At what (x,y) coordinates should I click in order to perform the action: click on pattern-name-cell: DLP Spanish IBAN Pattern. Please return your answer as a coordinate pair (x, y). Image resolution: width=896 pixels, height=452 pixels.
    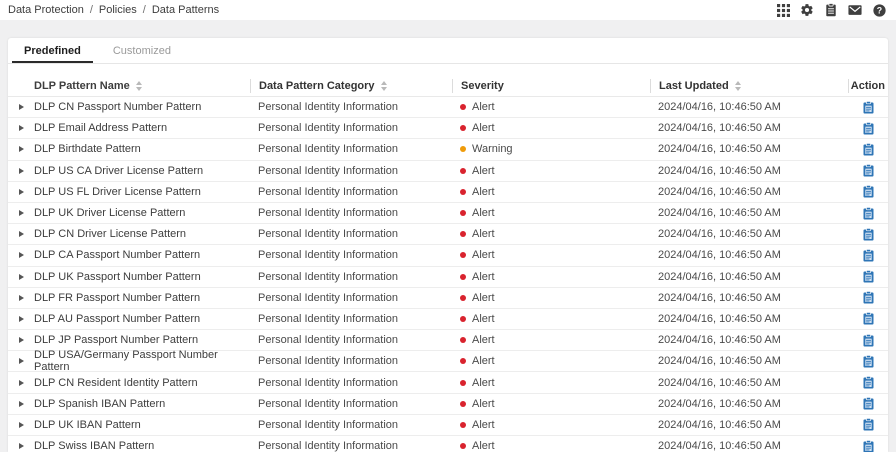
    Looking at the image, I should click on (100, 403).